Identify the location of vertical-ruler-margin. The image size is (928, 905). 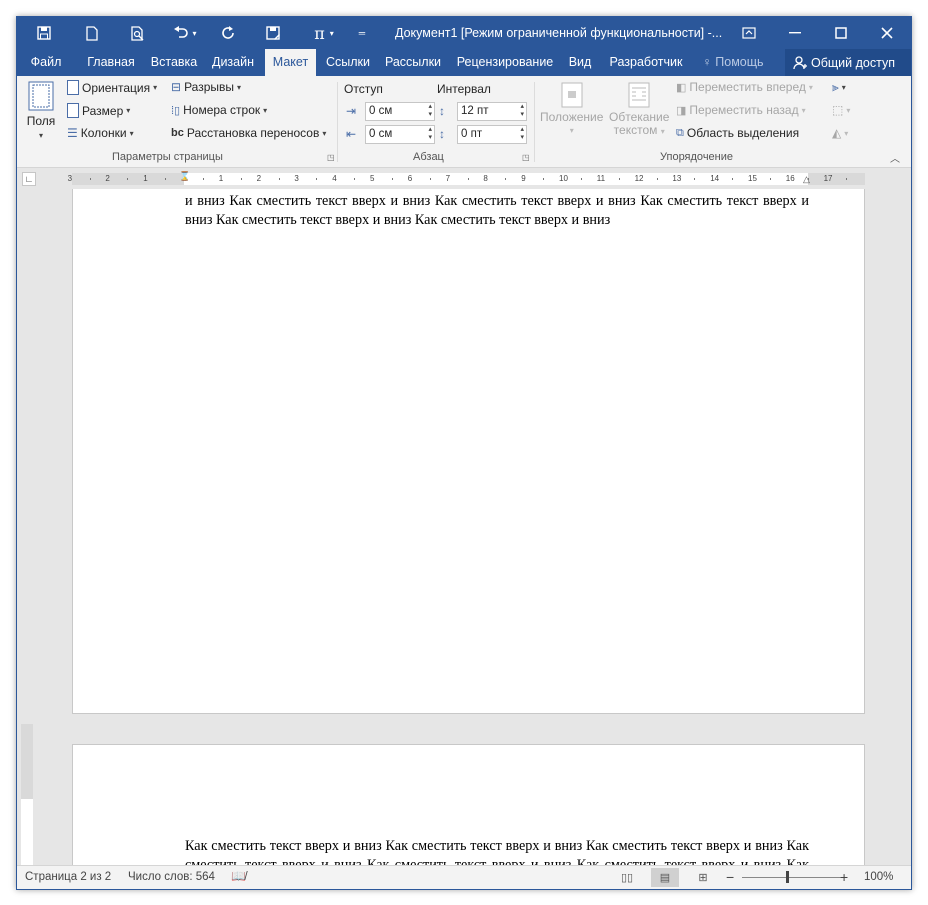
(27, 761).